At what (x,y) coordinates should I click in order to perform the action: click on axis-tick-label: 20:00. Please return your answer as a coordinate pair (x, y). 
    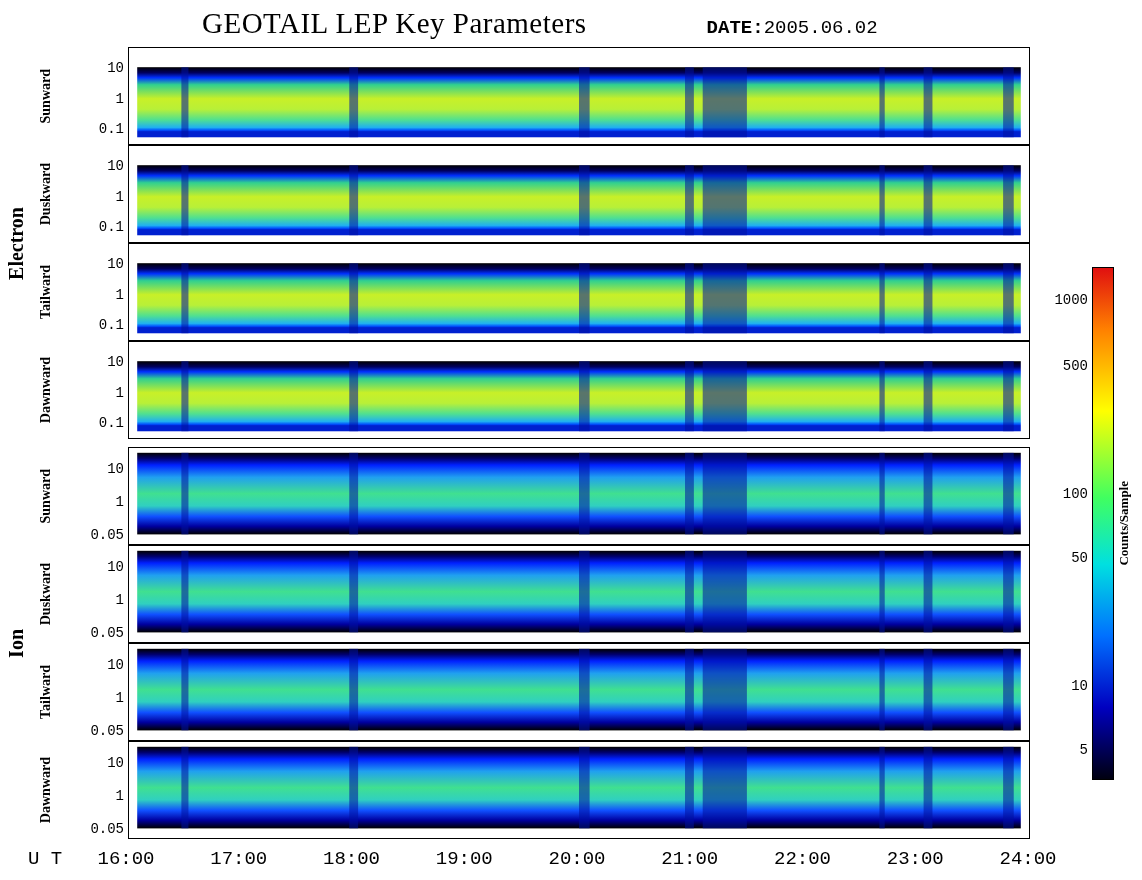
    Looking at the image, I should click on (577, 859).